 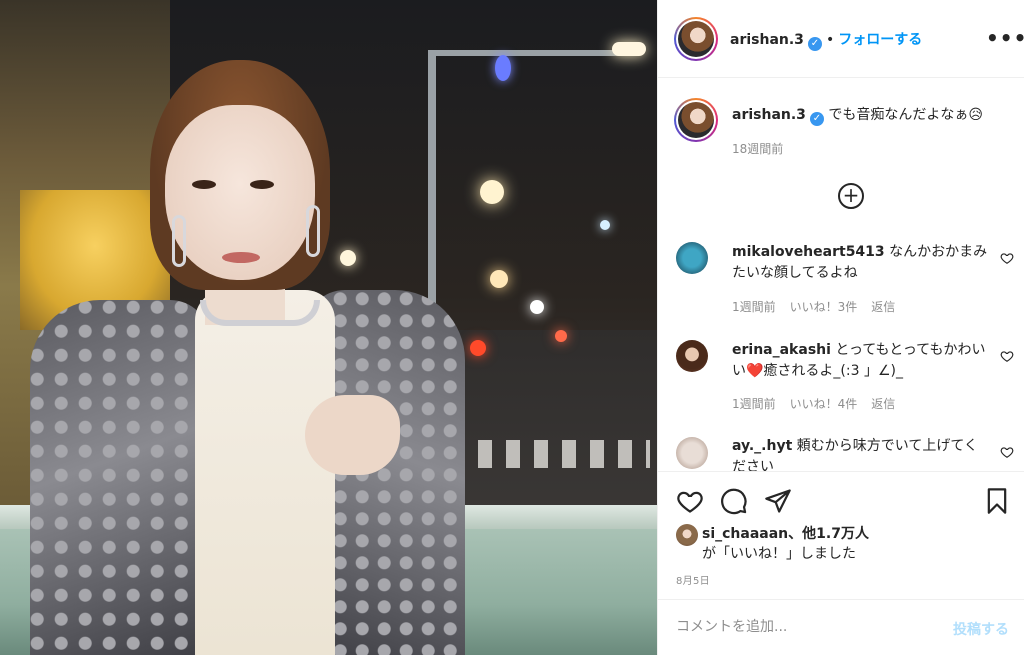 What do you see at coordinates (745, 534) in the screenshot?
I see `liker-username: si_chaaaan` at bounding box center [745, 534].